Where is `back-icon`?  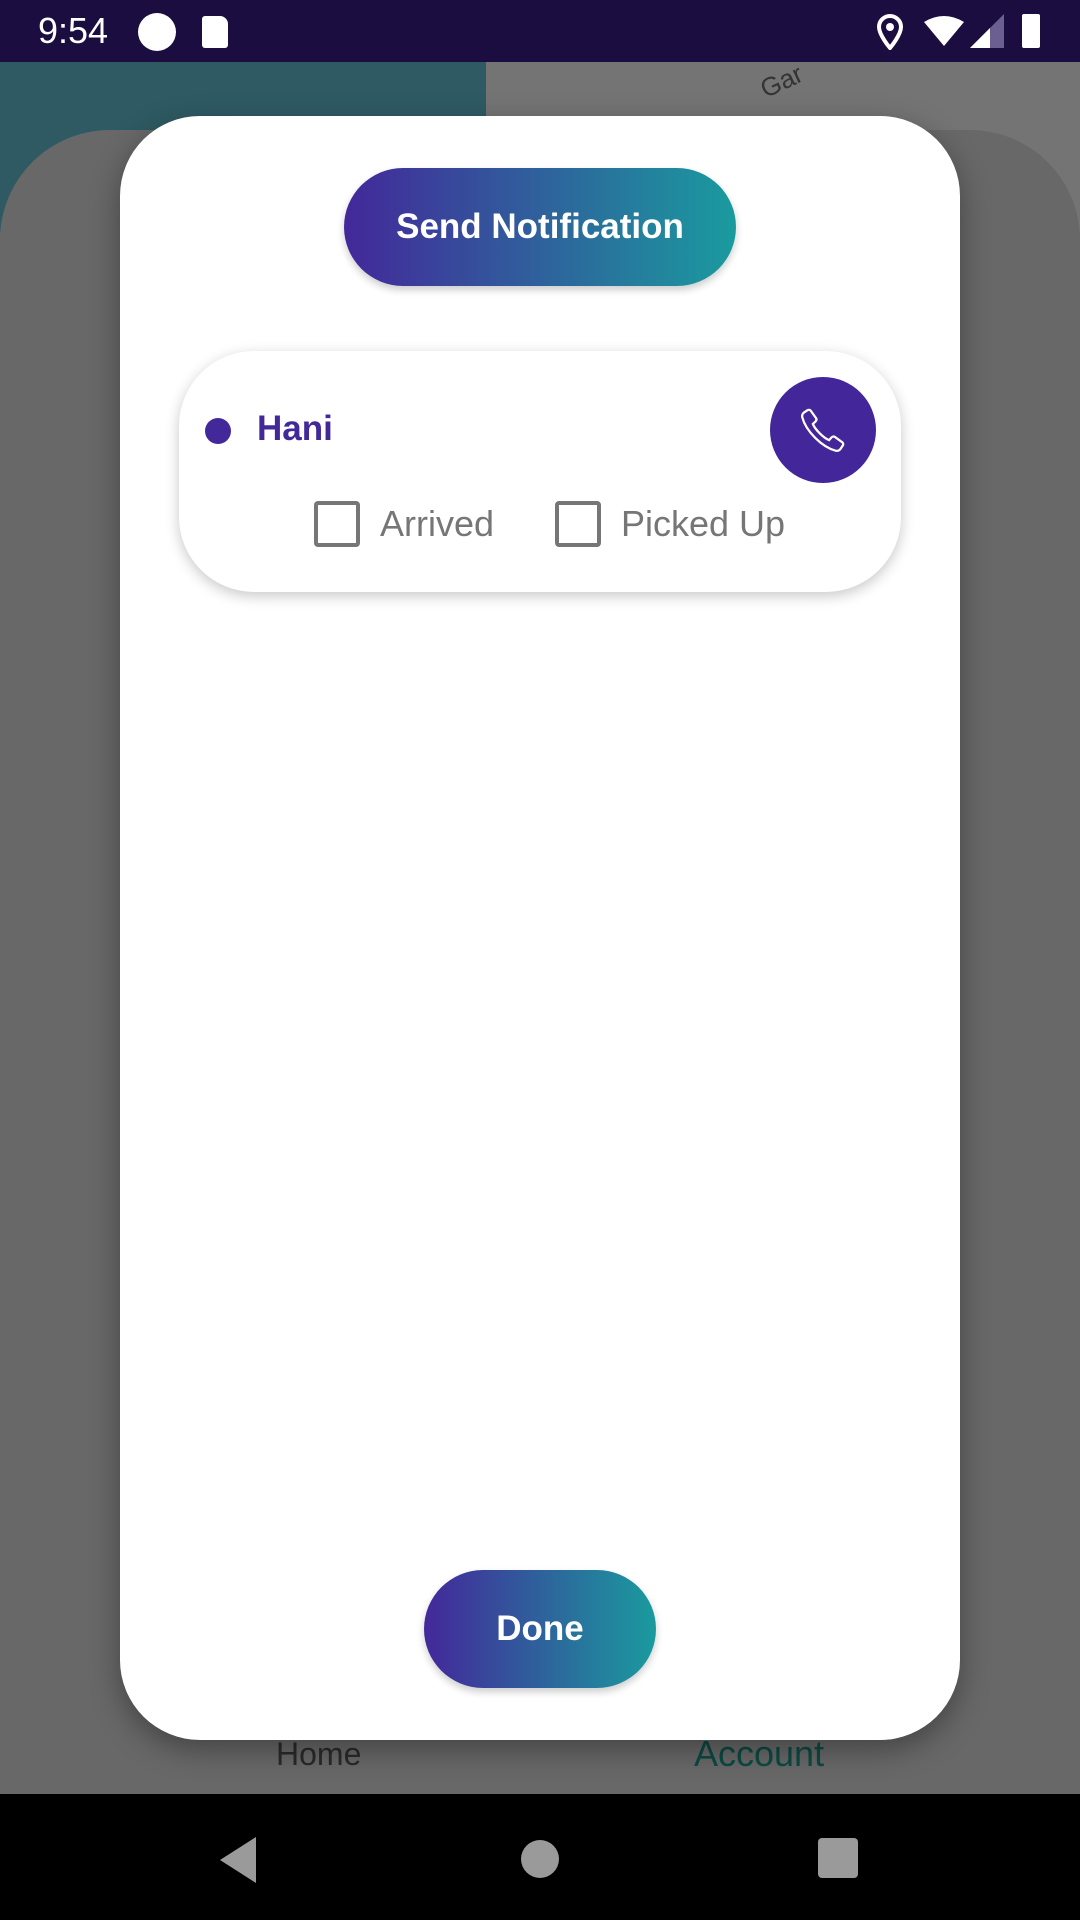
back-icon is located at coordinates (238, 1860).